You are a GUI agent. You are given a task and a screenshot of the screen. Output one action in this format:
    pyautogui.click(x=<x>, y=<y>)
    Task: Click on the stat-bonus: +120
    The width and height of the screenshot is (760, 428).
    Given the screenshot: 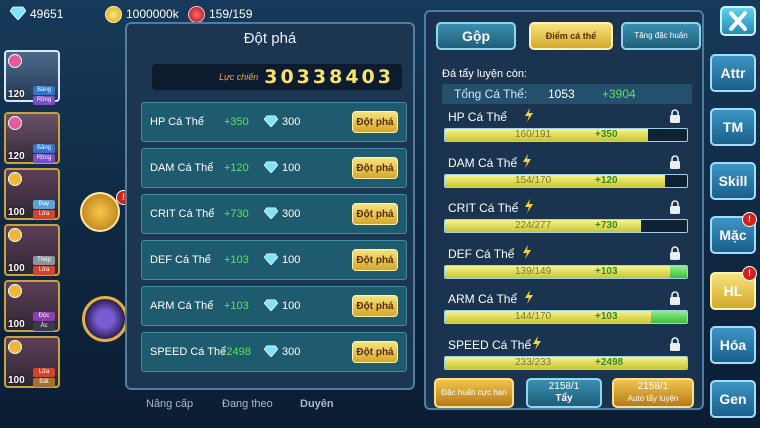 What is the action you would take?
    pyautogui.click(x=236, y=168)
    